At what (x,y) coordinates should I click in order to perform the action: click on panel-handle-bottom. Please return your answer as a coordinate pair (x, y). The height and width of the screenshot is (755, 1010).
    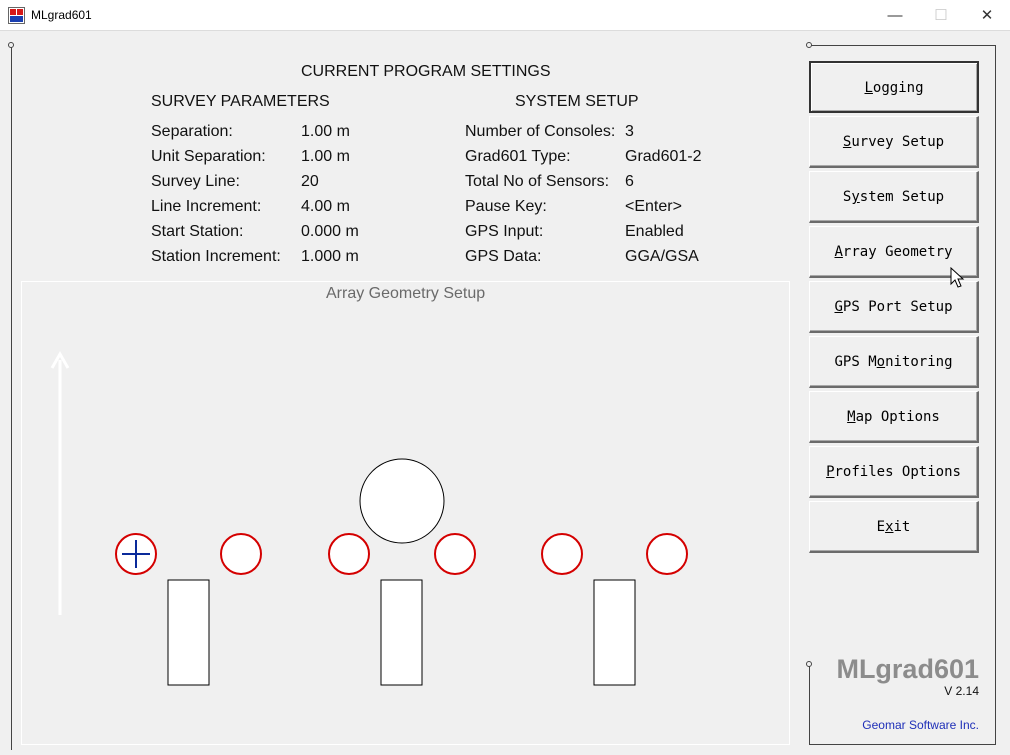
    Looking at the image, I should click on (809, 664).